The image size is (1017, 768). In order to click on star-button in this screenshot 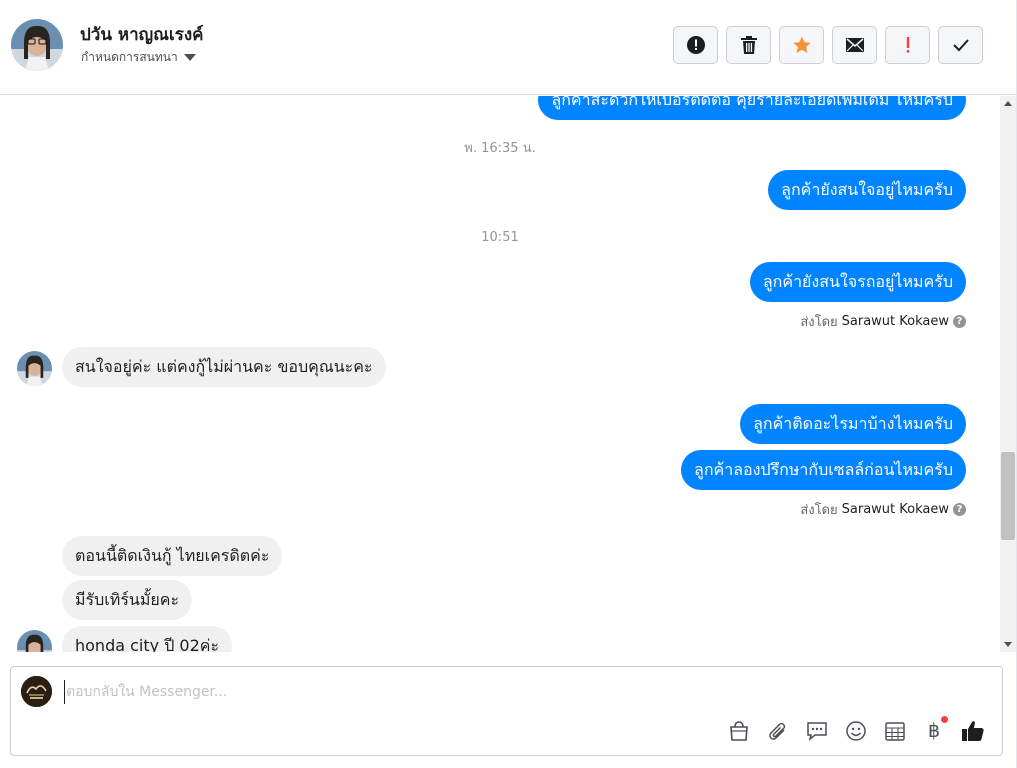, I will do `click(801, 45)`.